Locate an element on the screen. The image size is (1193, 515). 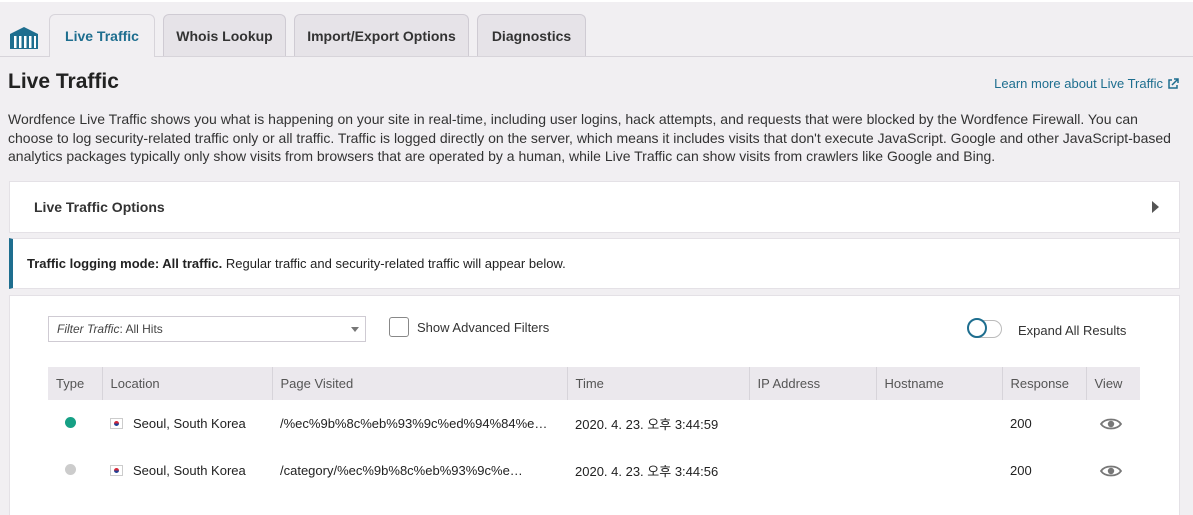
filter-prefix: Filter Traffic is located at coordinates (88, 329).